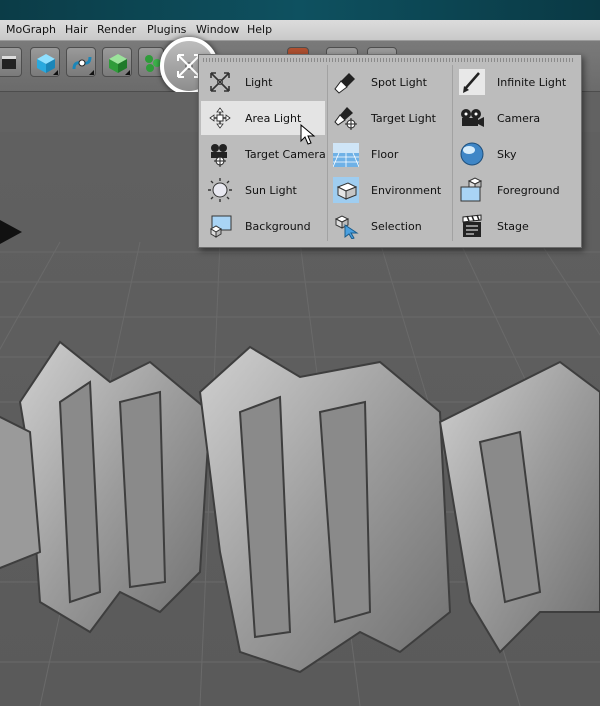 Image resolution: width=600 pixels, height=706 pixels. Describe the element at coordinates (220, 190) in the screenshot. I see `sun-light-icon` at that location.